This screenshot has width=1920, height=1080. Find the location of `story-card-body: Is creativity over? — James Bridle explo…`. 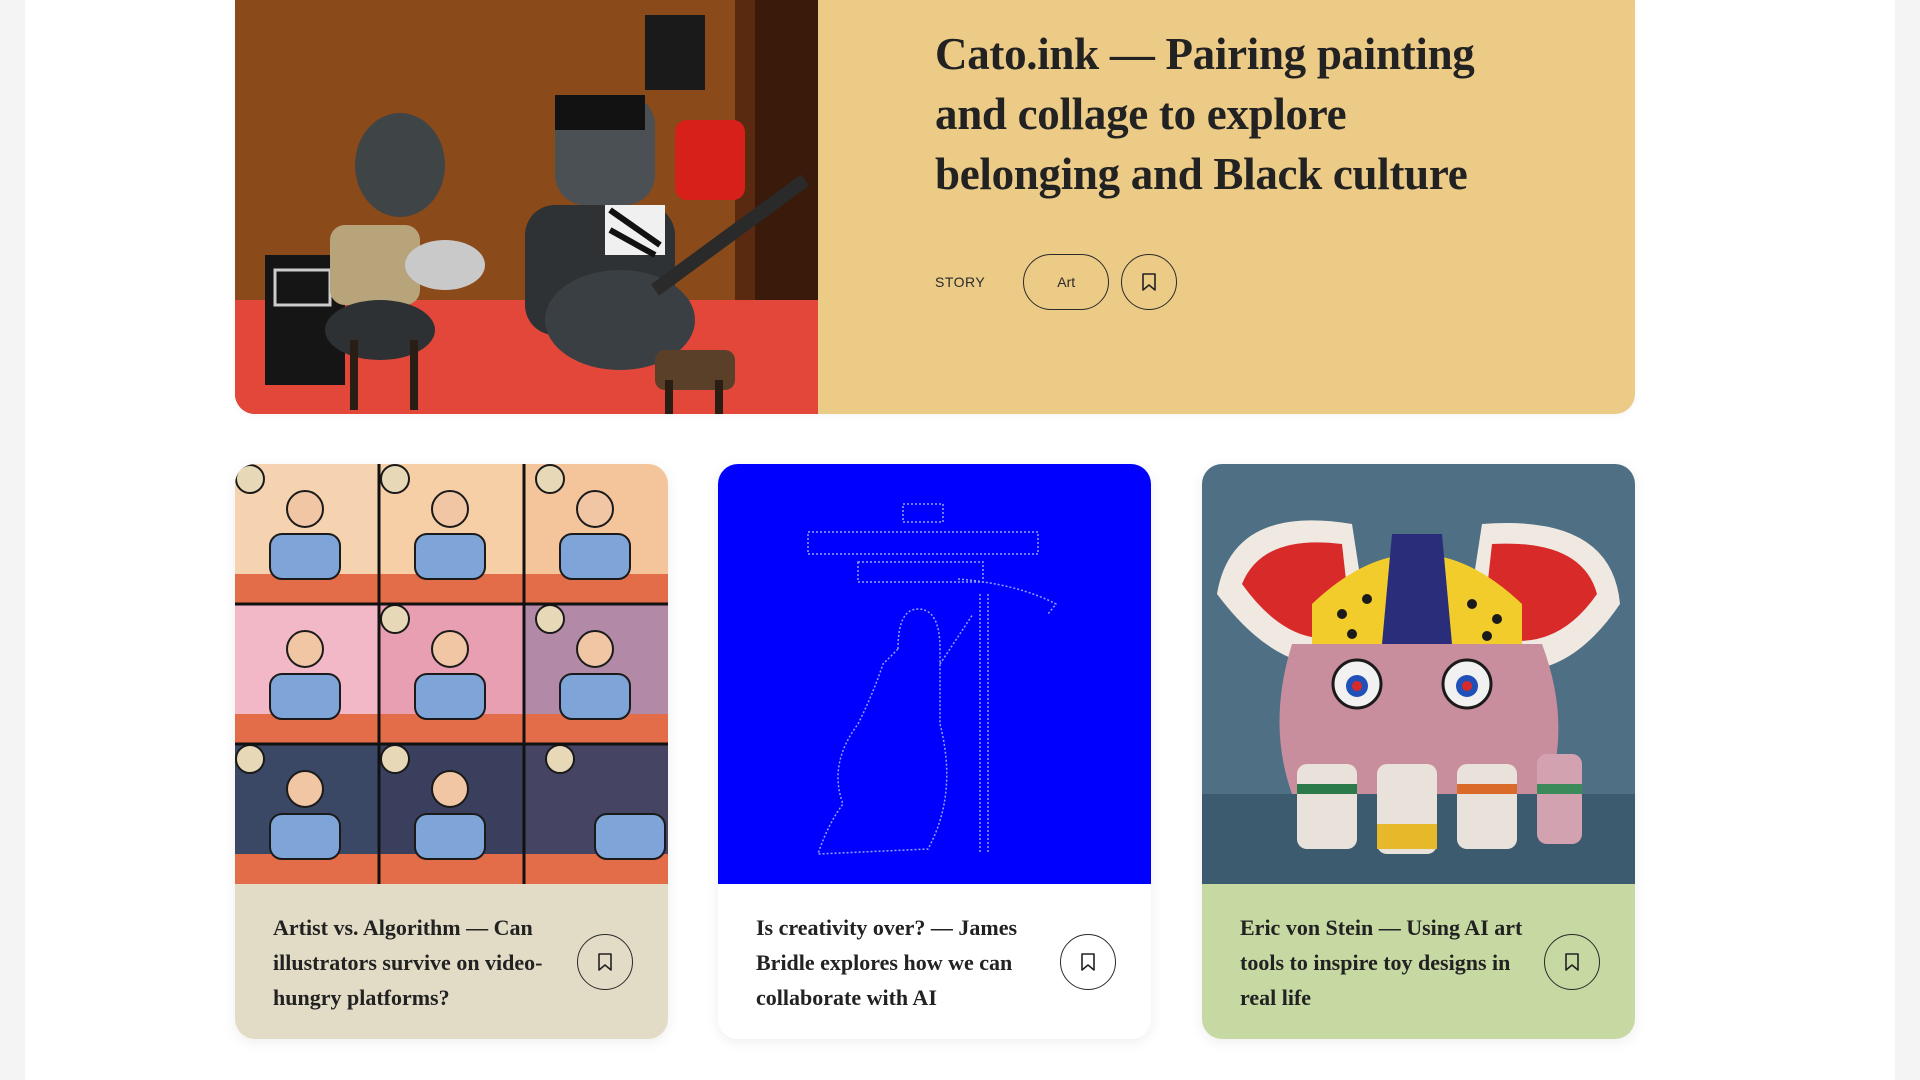

story-card-body: Is creativity over? — James Bridle explo… is located at coordinates (934, 961).